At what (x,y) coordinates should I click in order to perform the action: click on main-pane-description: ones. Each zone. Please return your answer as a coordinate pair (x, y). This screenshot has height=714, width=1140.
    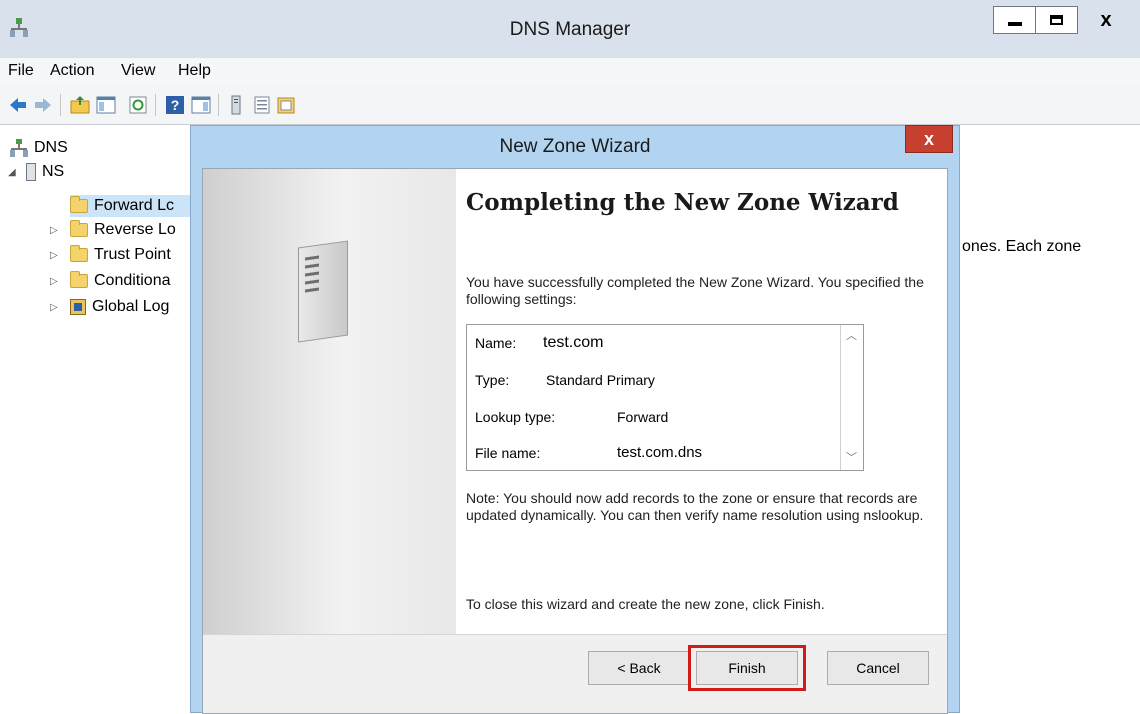
    Looking at the image, I should click on (1022, 246).